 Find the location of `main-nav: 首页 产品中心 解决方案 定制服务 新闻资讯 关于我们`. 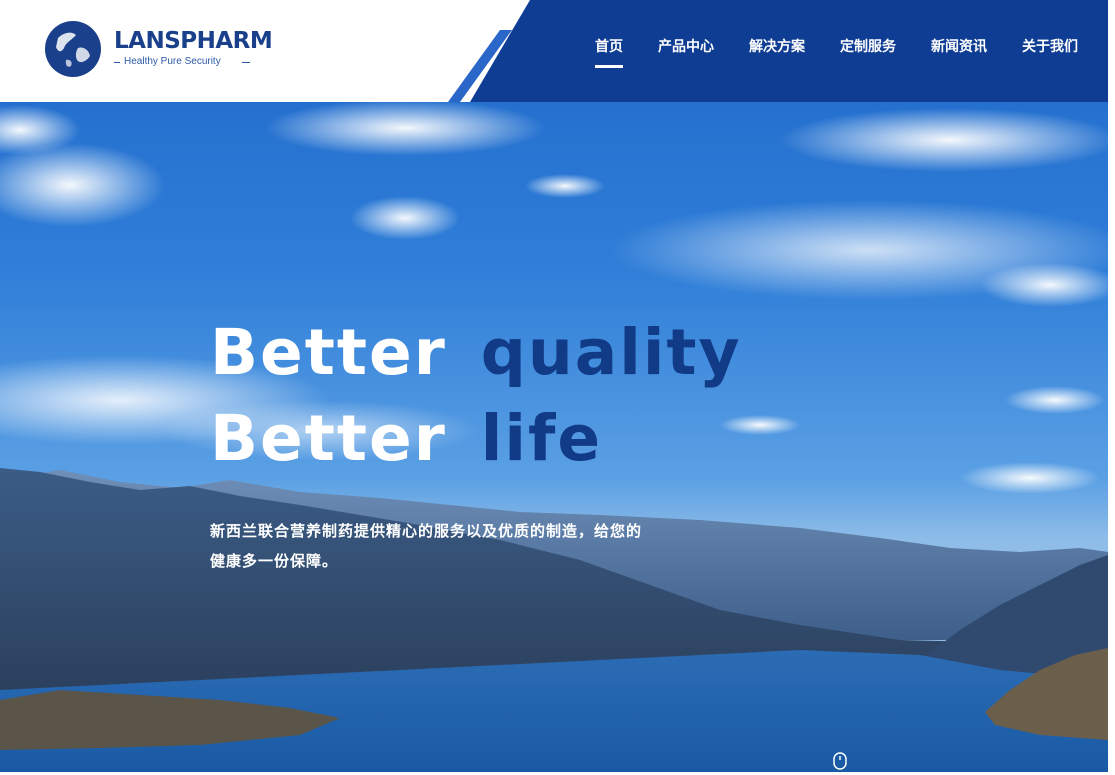

main-nav: 首页 产品中心 解决方案 定制服务 新闻资讯 关于我们 is located at coordinates (826, 52).